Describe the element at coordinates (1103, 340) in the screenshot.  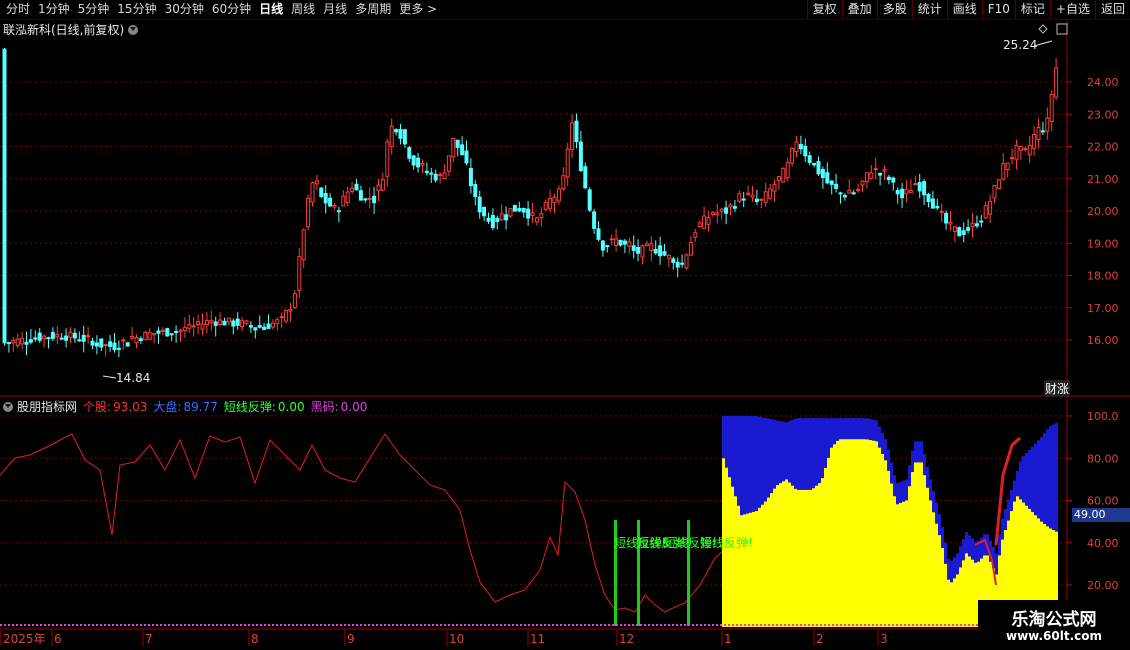
I see `price-tick-label: 16.00` at that location.